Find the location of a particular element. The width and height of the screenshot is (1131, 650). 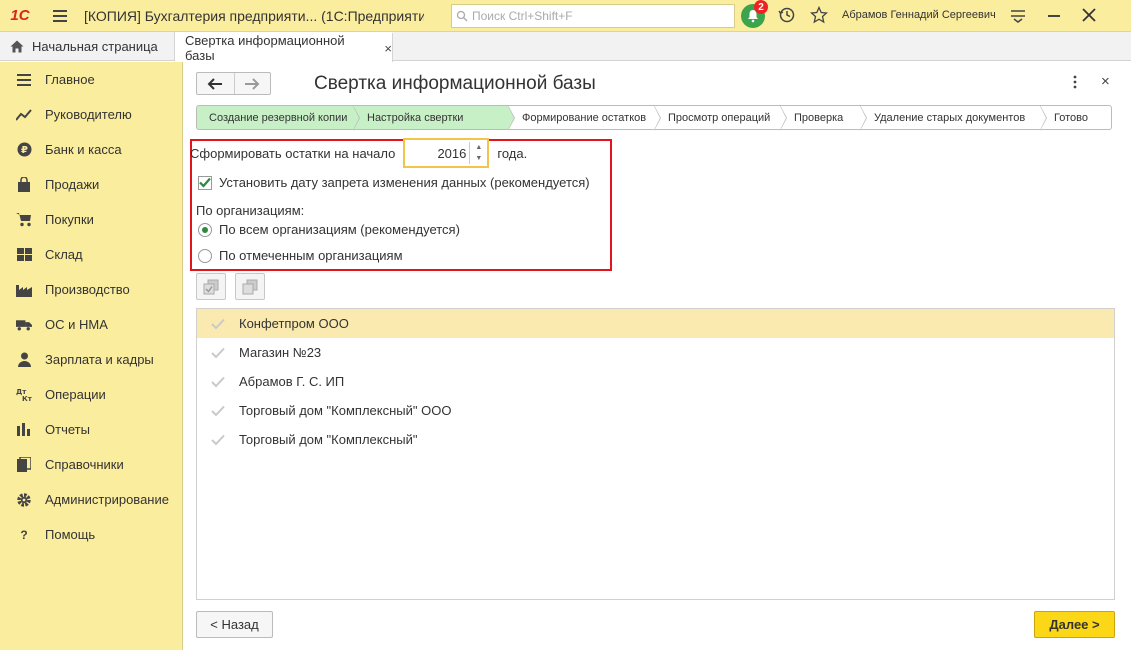

radio-marked-orgs is located at coordinates (205, 255).